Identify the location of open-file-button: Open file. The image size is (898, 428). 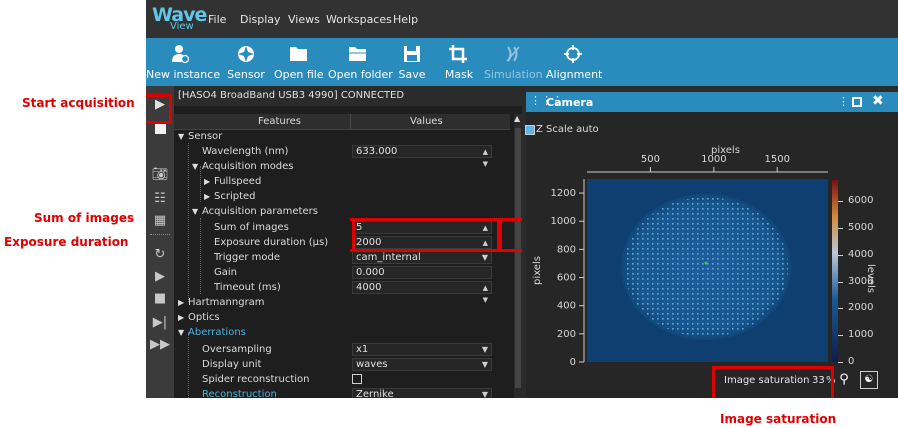
(299, 62).